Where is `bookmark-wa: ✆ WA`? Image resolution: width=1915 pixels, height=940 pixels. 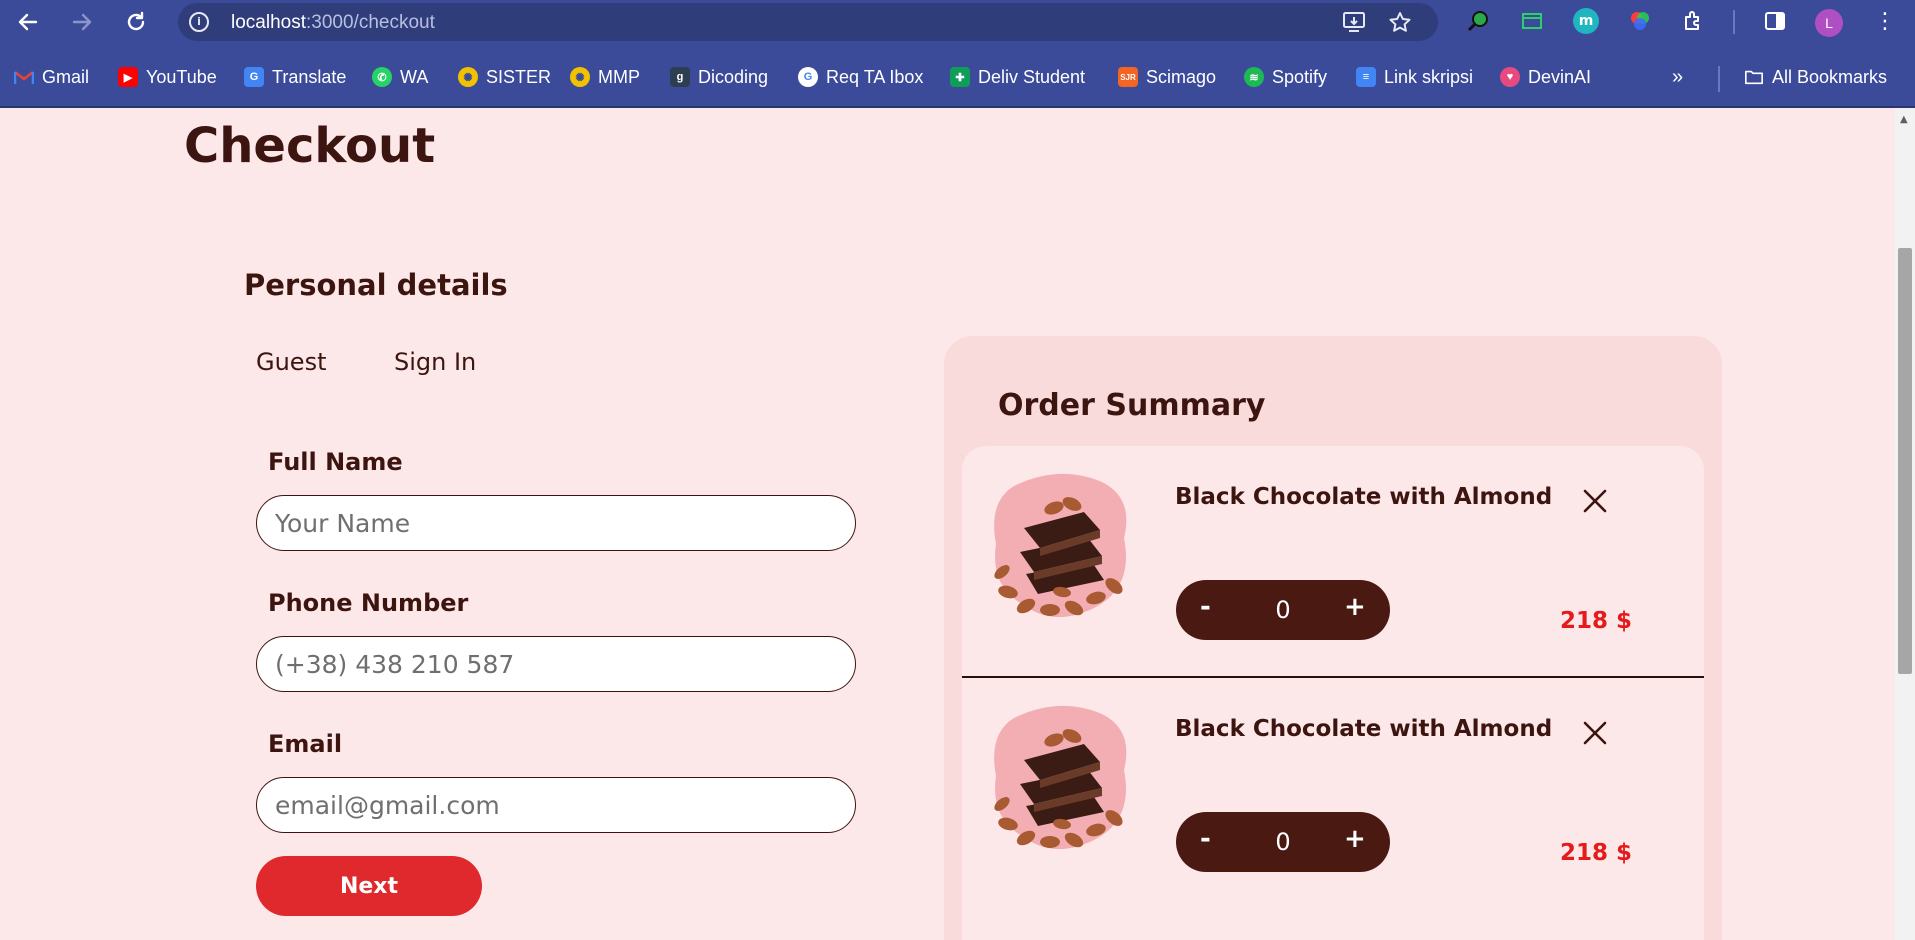
bookmark-wa: ✆ WA is located at coordinates (400, 77).